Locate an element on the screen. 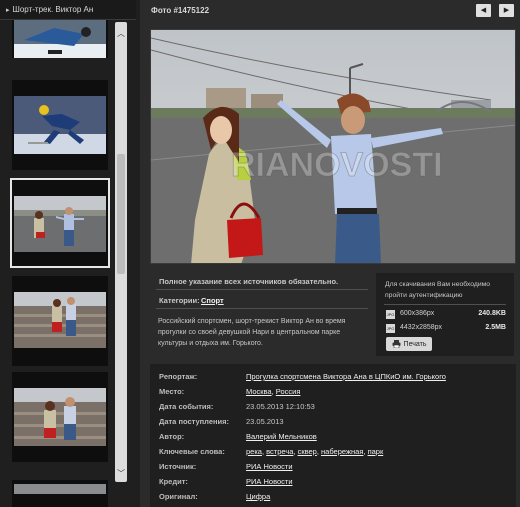  watermark-logo: RIANOVOSTI is located at coordinates (337, 165).